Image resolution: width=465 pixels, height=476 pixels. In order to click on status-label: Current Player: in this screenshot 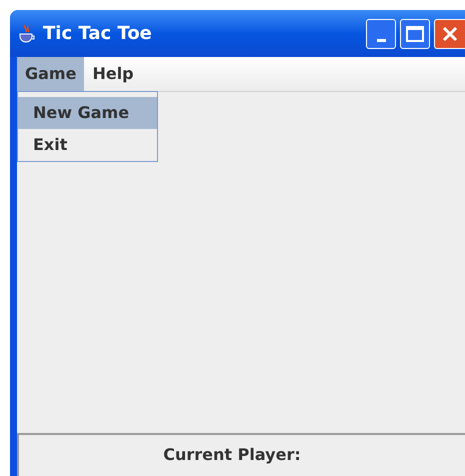, I will do `click(232, 455)`.